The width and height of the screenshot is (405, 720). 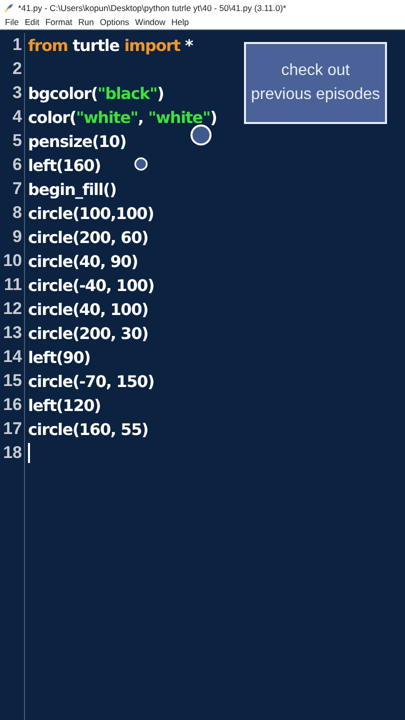 I want to click on code-line: circle(100,100), so click(x=91, y=213).